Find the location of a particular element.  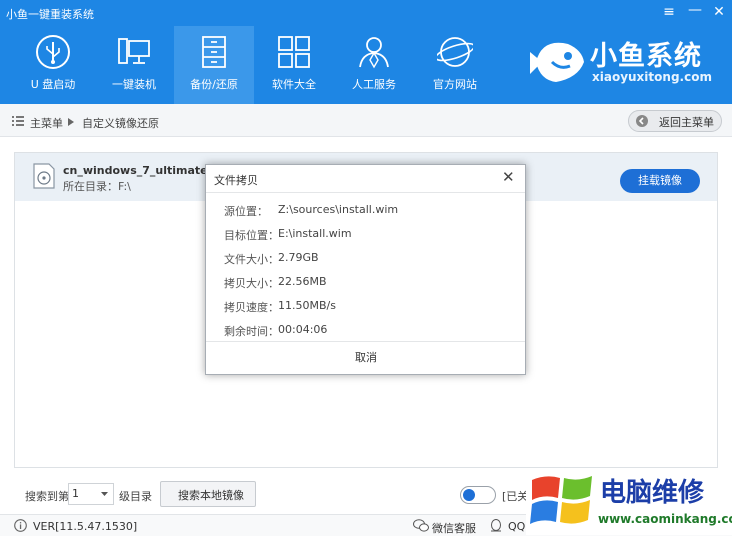

usb-icon is located at coordinates (53, 52).